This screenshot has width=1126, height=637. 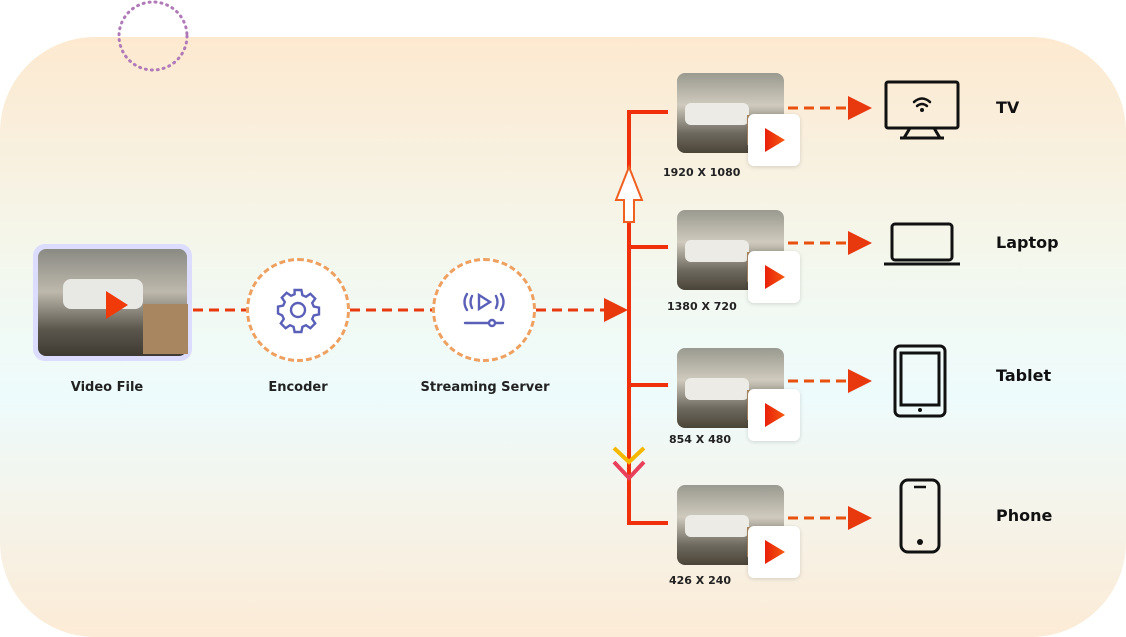 I want to click on tablet-icon, so click(x=920, y=383).